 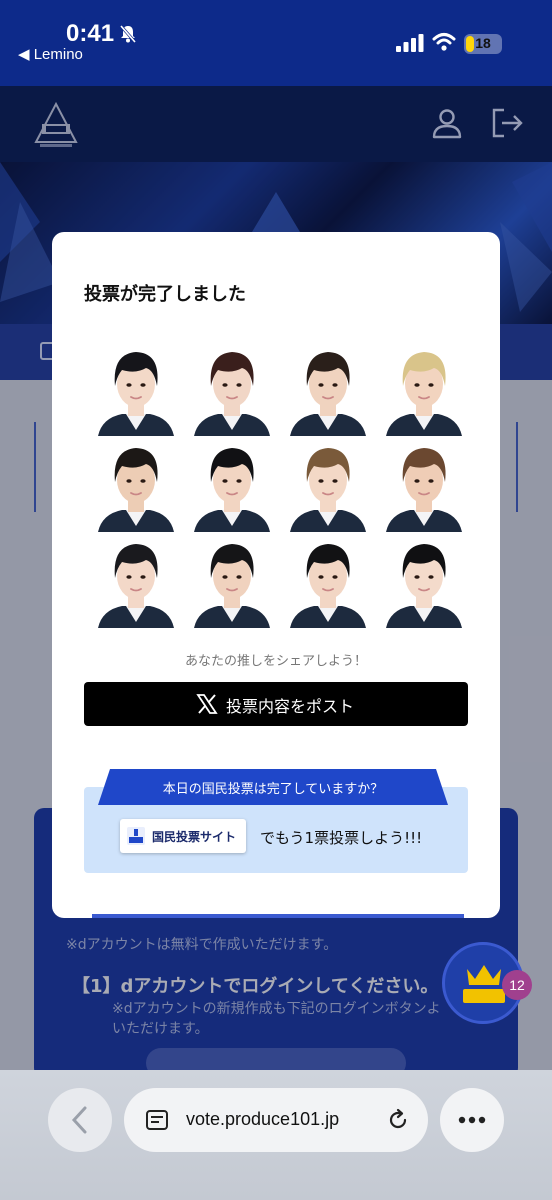 I want to click on site-button-label: 国民投票サイト, so click(x=194, y=837).